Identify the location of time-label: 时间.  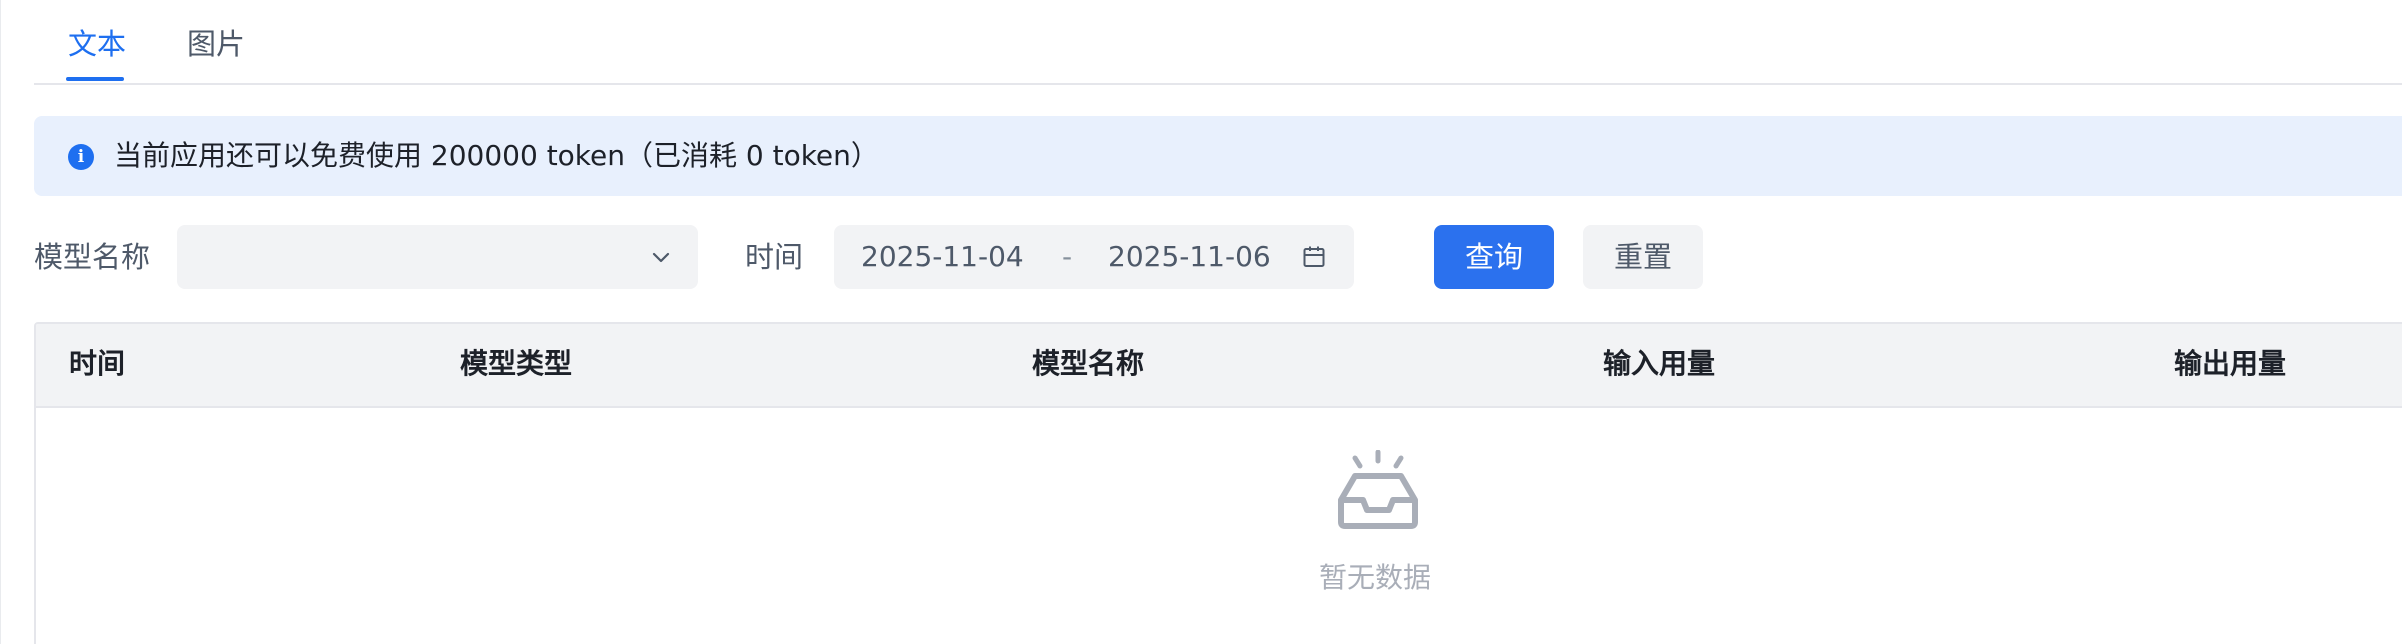
(774, 257).